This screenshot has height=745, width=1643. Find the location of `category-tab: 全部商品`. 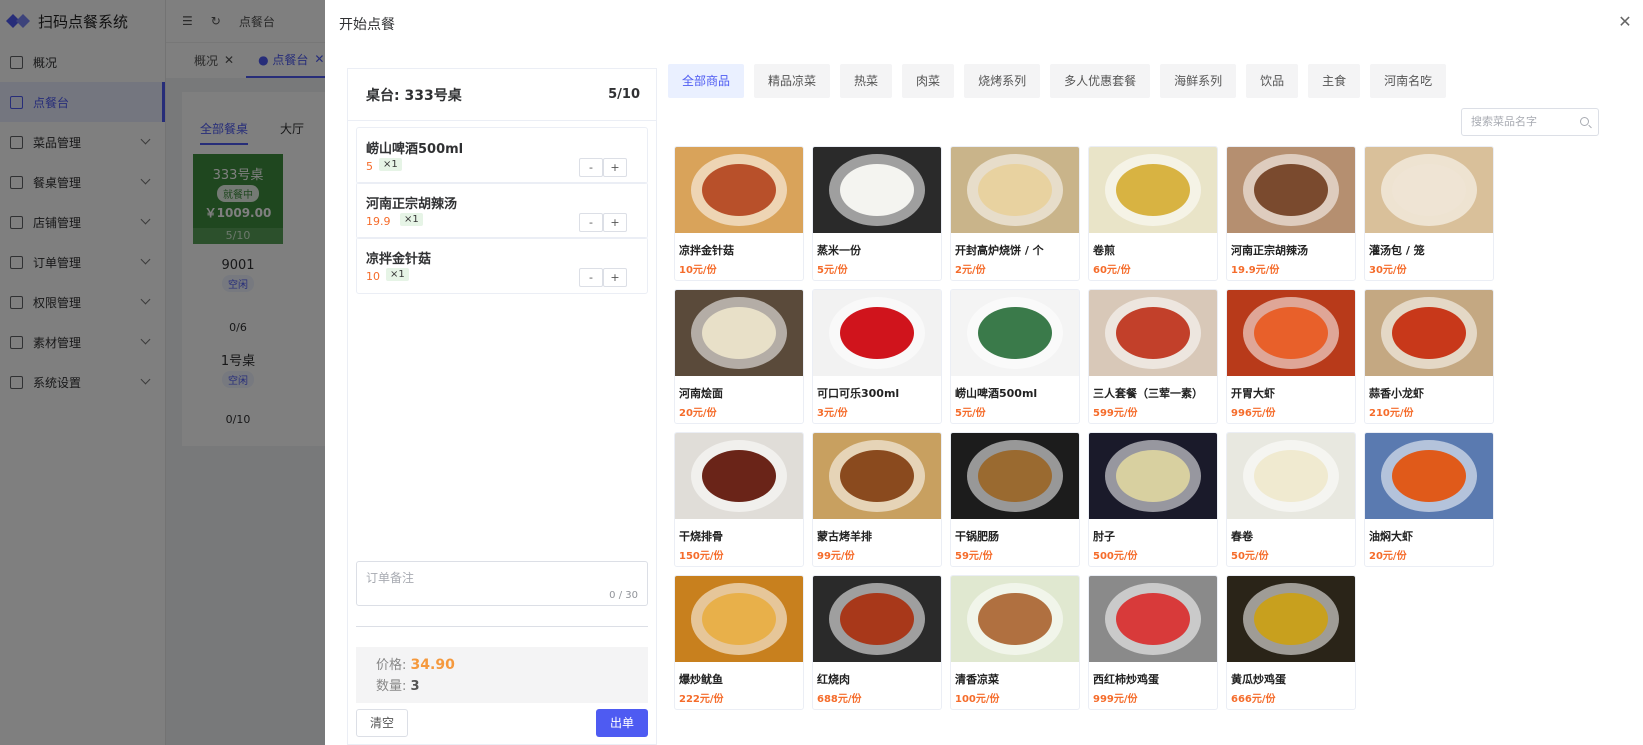

category-tab: 全部商品 is located at coordinates (706, 81).